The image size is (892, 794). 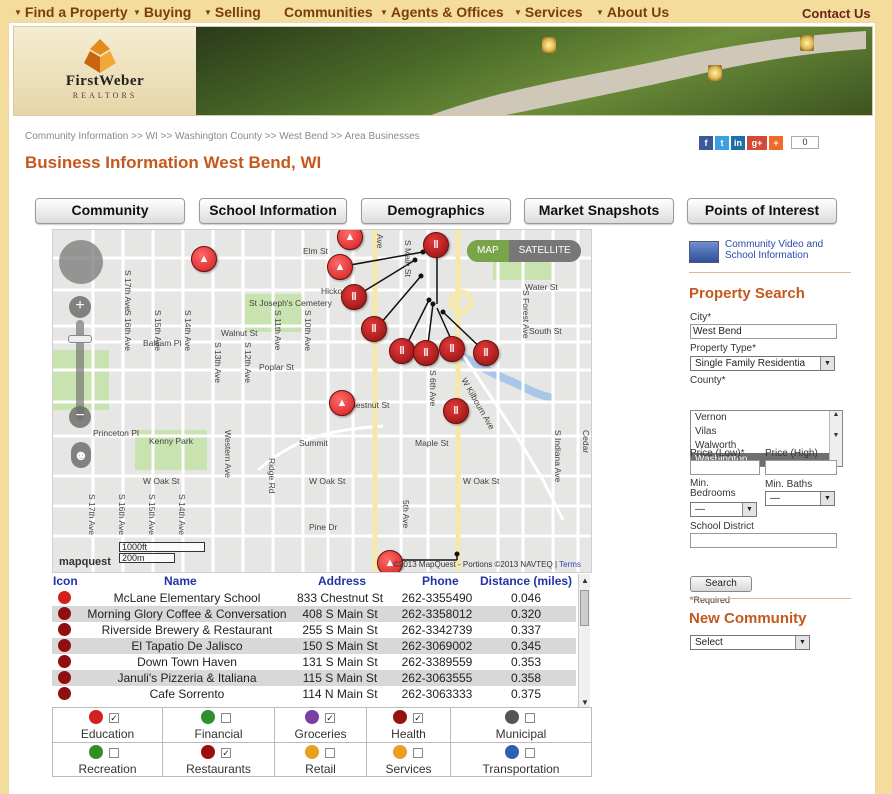 What do you see at coordinates (763, 540) in the screenshot?
I see `school-district-input` at bounding box center [763, 540].